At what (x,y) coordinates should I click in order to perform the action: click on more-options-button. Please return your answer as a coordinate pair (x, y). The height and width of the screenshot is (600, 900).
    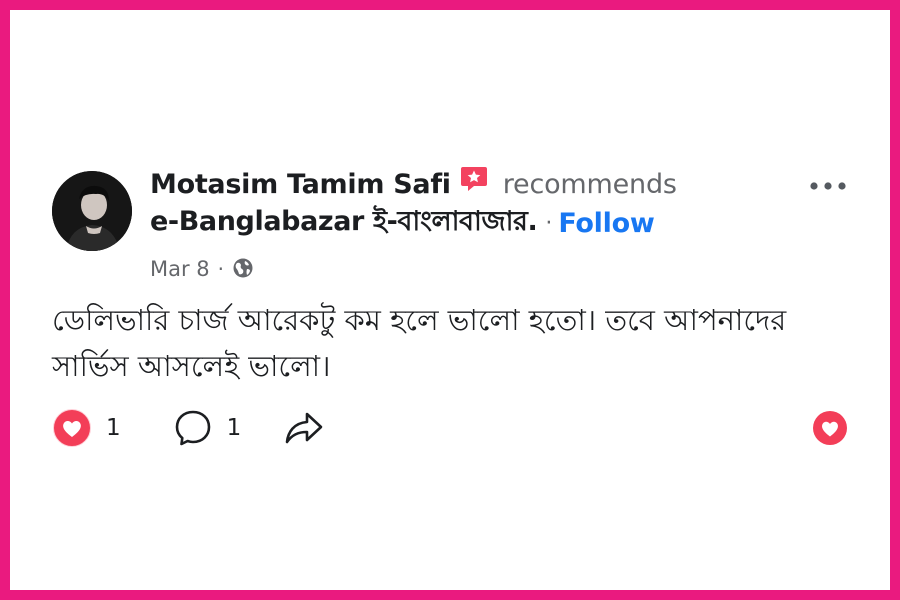
    Looking at the image, I should click on (828, 186).